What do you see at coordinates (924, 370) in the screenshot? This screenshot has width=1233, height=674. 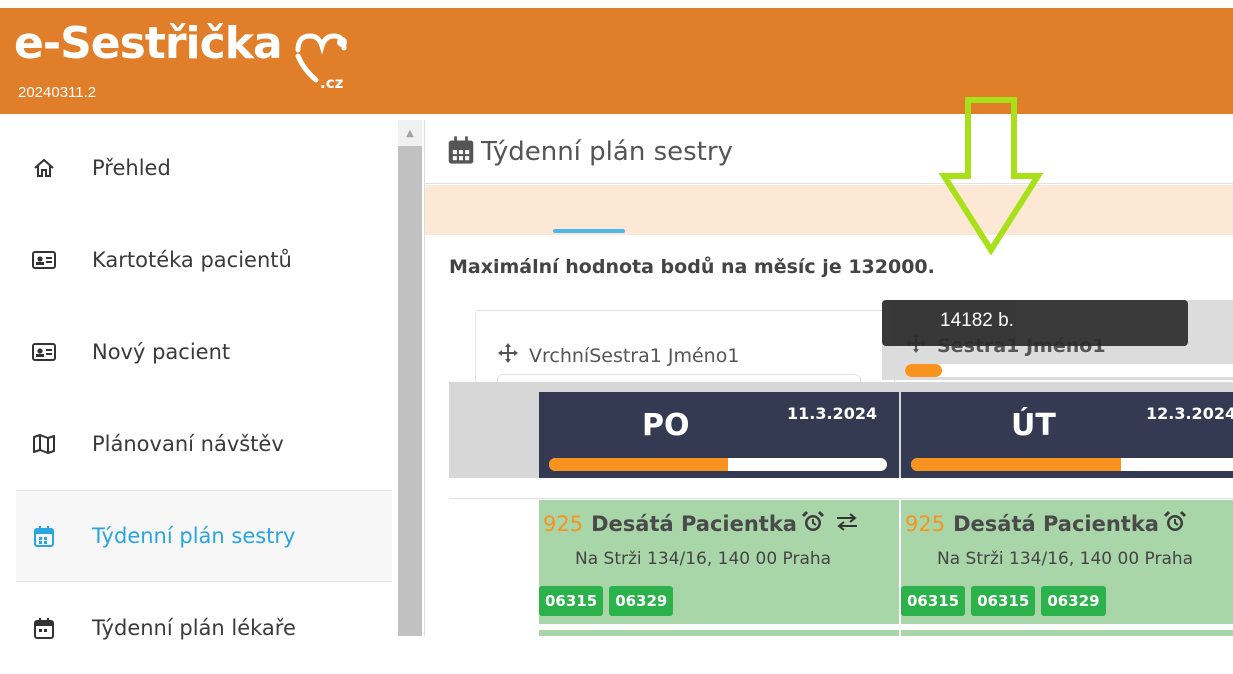 I see `nurse-points-progress-fill` at bounding box center [924, 370].